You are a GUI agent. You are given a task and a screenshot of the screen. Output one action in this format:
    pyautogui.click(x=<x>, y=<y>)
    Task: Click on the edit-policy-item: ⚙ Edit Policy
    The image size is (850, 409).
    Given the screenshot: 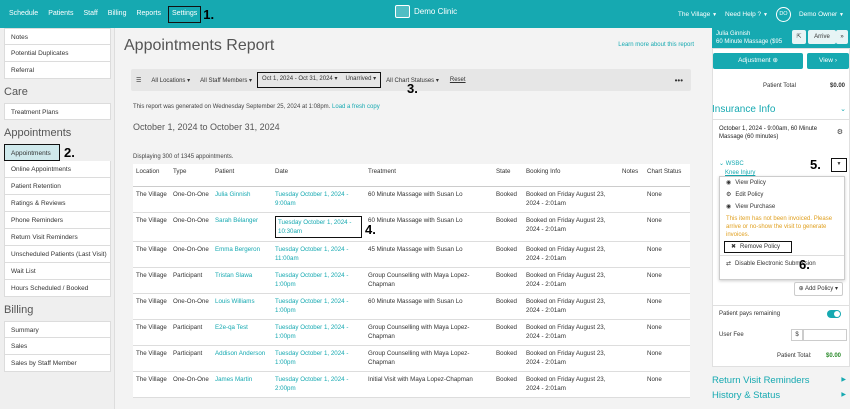 What is the action you would take?
    pyautogui.click(x=782, y=195)
    